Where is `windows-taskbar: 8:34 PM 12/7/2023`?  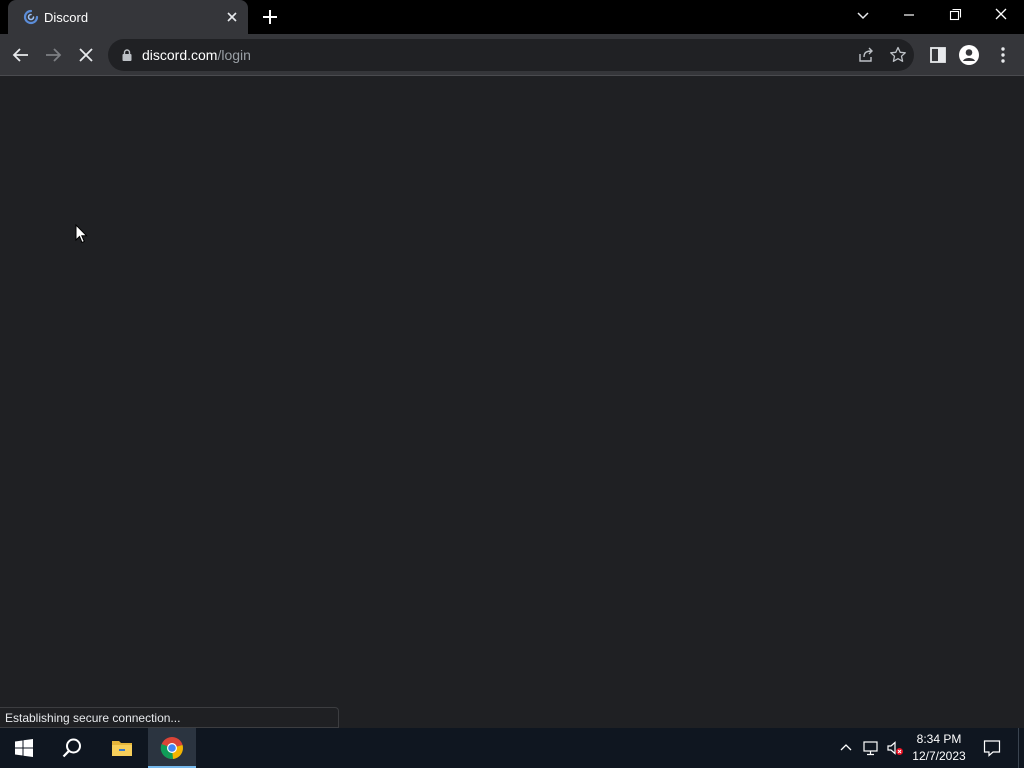 windows-taskbar: 8:34 PM 12/7/2023 is located at coordinates (512, 748).